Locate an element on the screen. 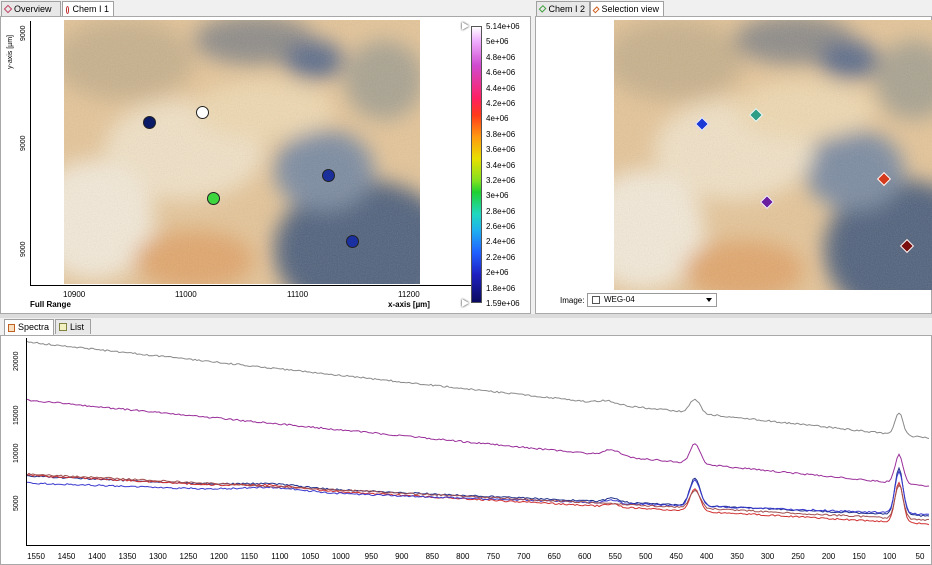  colorbar-label: 2.4e+06 is located at coordinates (501, 242).